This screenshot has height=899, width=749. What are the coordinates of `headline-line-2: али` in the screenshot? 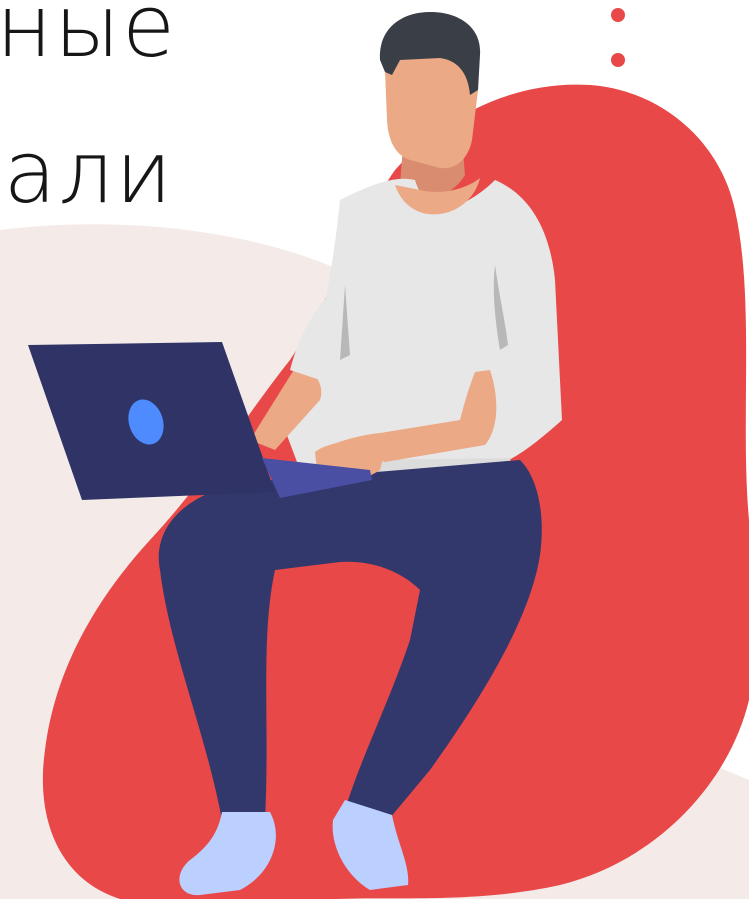 It's located at (88, 173).